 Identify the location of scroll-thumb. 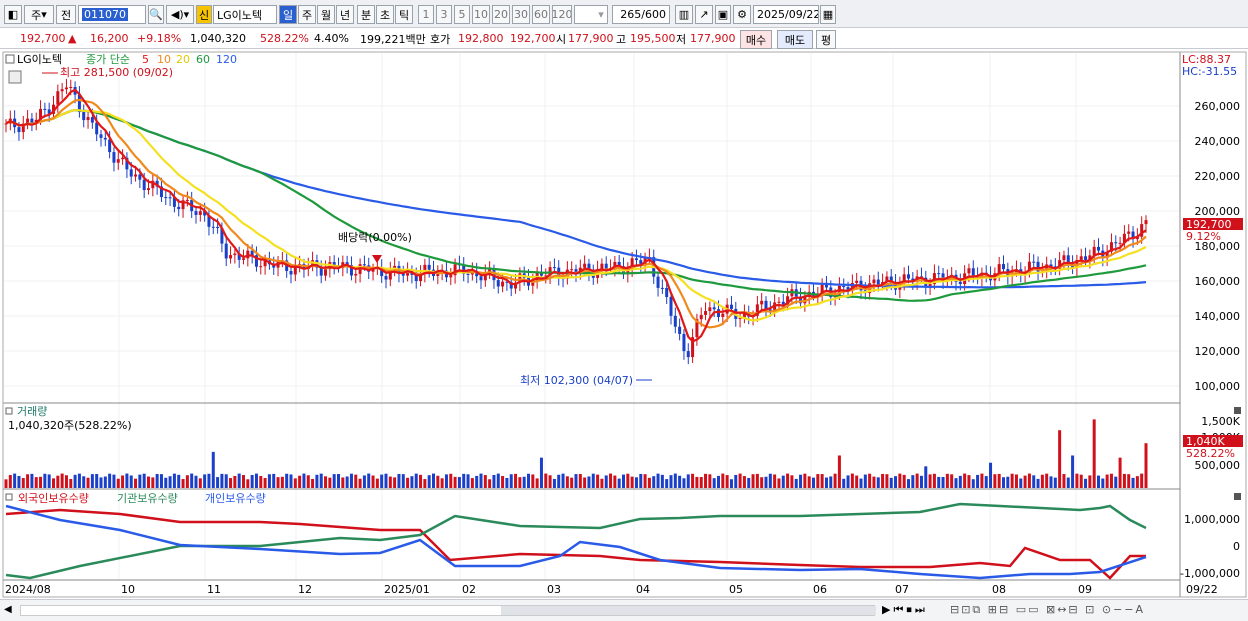
(688, 610).